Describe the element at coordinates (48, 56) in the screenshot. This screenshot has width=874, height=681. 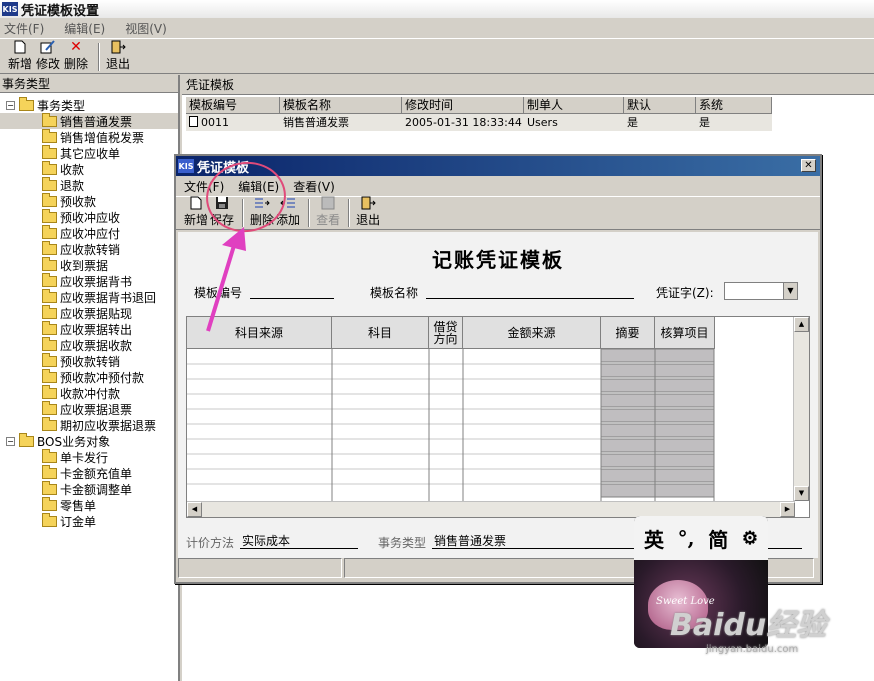
I see `edit-button: 修改` at that location.